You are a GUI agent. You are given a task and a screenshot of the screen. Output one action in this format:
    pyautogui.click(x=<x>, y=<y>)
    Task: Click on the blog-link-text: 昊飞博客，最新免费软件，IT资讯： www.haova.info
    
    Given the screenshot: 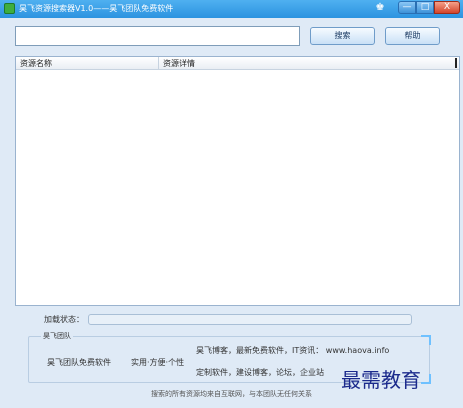 What is the action you would take?
    pyautogui.click(x=292, y=350)
    